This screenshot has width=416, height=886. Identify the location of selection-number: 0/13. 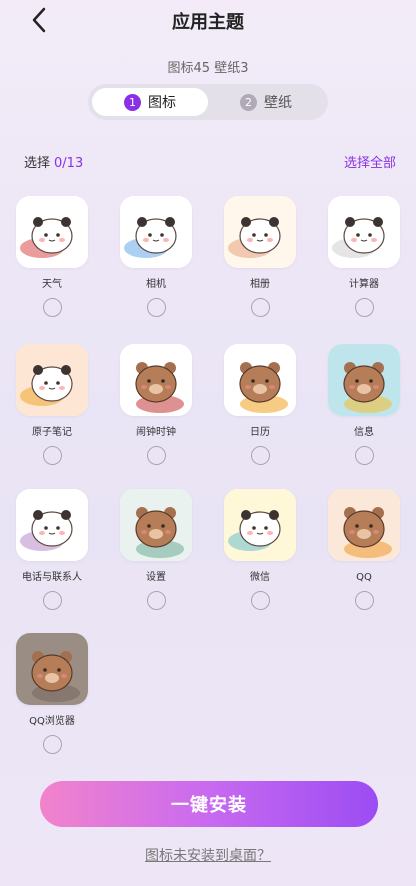
(69, 163).